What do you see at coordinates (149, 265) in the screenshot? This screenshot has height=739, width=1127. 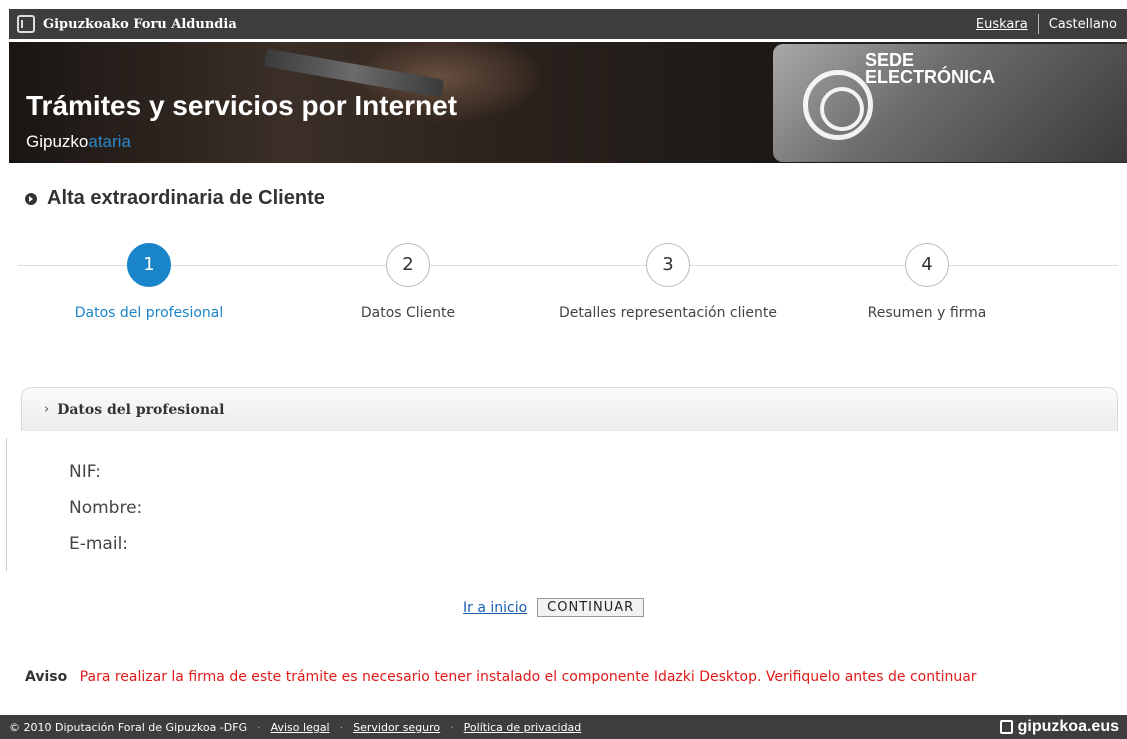 I see `step-1-circle: 1` at bounding box center [149, 265].